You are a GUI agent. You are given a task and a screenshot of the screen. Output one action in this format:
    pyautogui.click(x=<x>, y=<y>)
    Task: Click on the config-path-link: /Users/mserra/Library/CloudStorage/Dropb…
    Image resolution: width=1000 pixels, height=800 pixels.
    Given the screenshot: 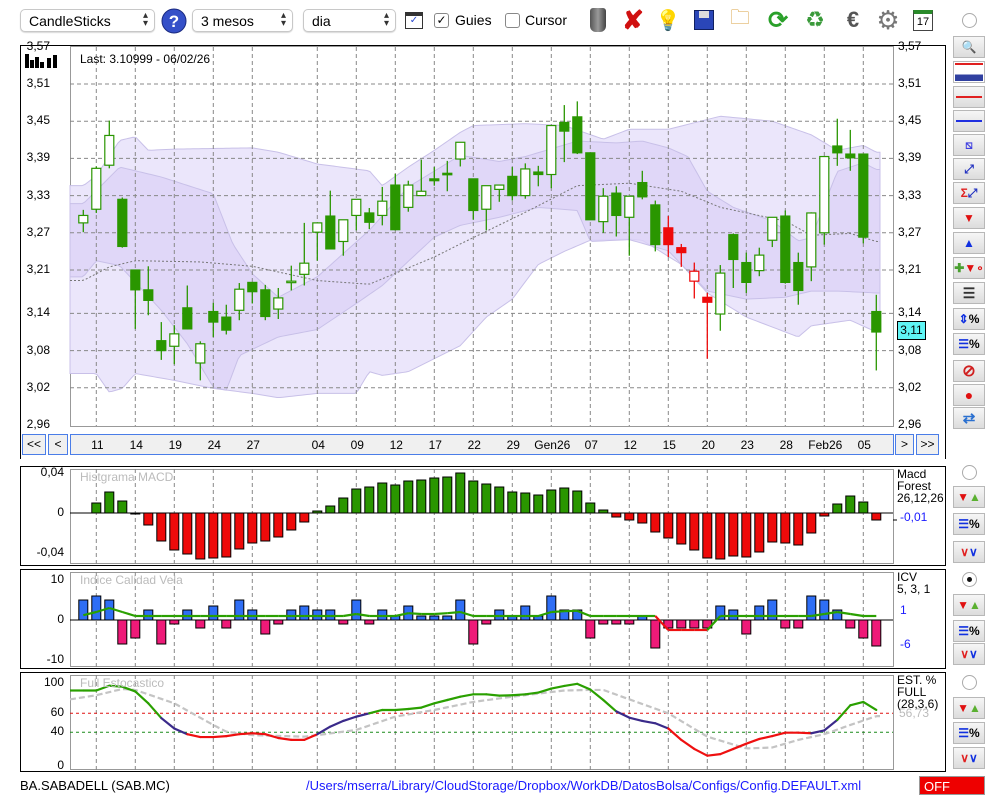 What is the action you would take?
    pyautogui.click(x=583, y=785)
    